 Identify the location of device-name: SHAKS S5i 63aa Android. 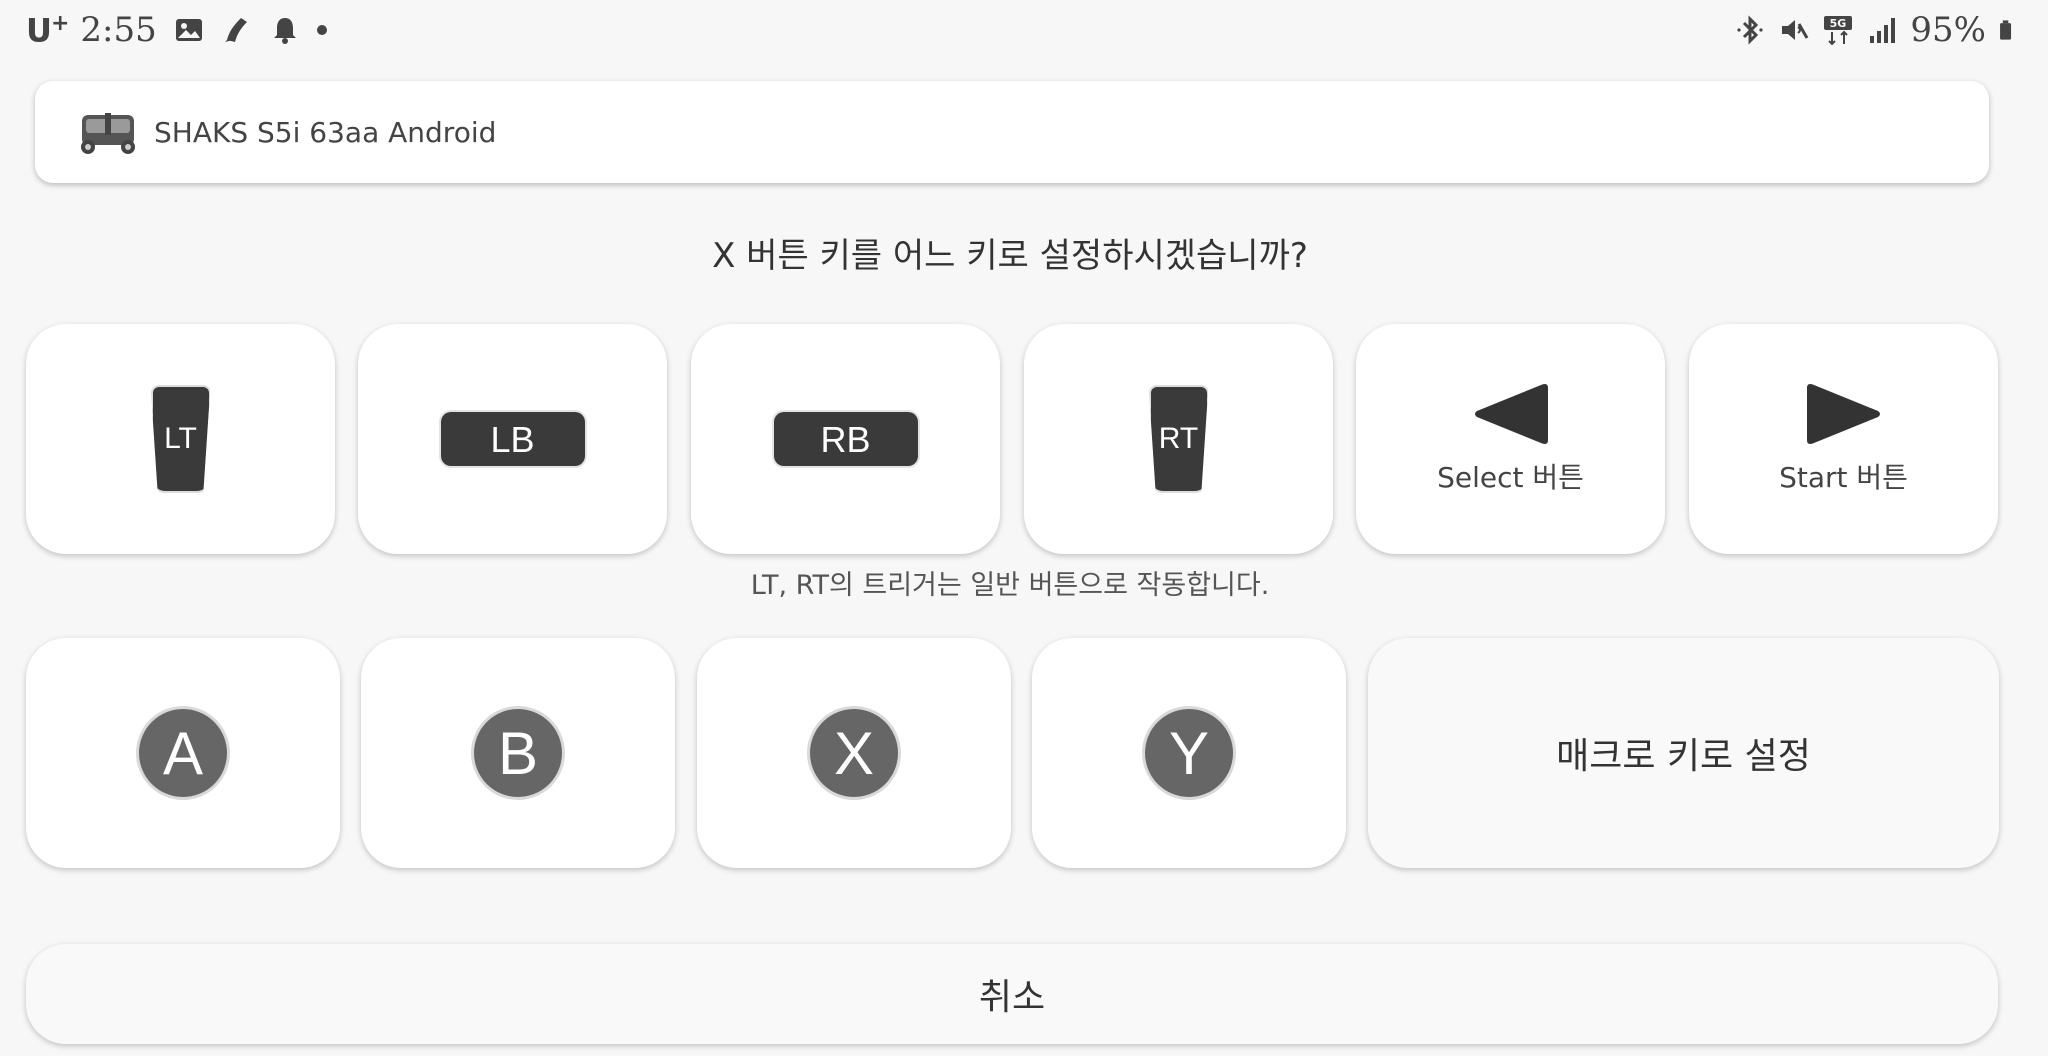
(325, 132).